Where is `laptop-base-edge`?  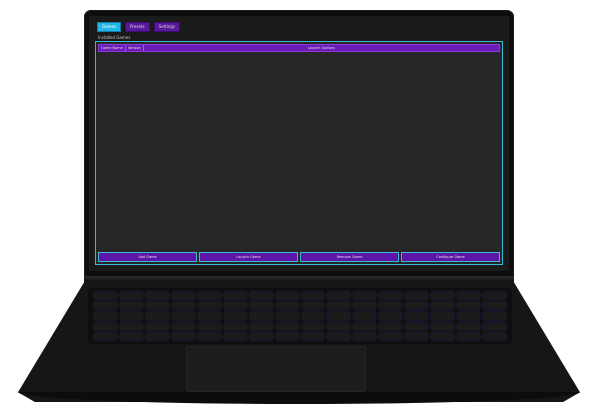
laptop-base-edge is located at coordinates (299, 398).